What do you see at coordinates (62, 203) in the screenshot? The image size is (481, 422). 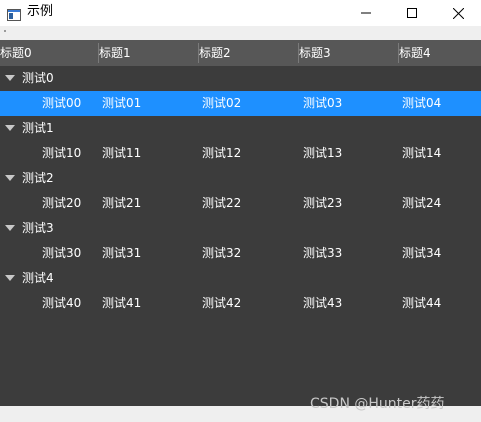 I see `cell: 测试20` at bounding box center [62, 203].